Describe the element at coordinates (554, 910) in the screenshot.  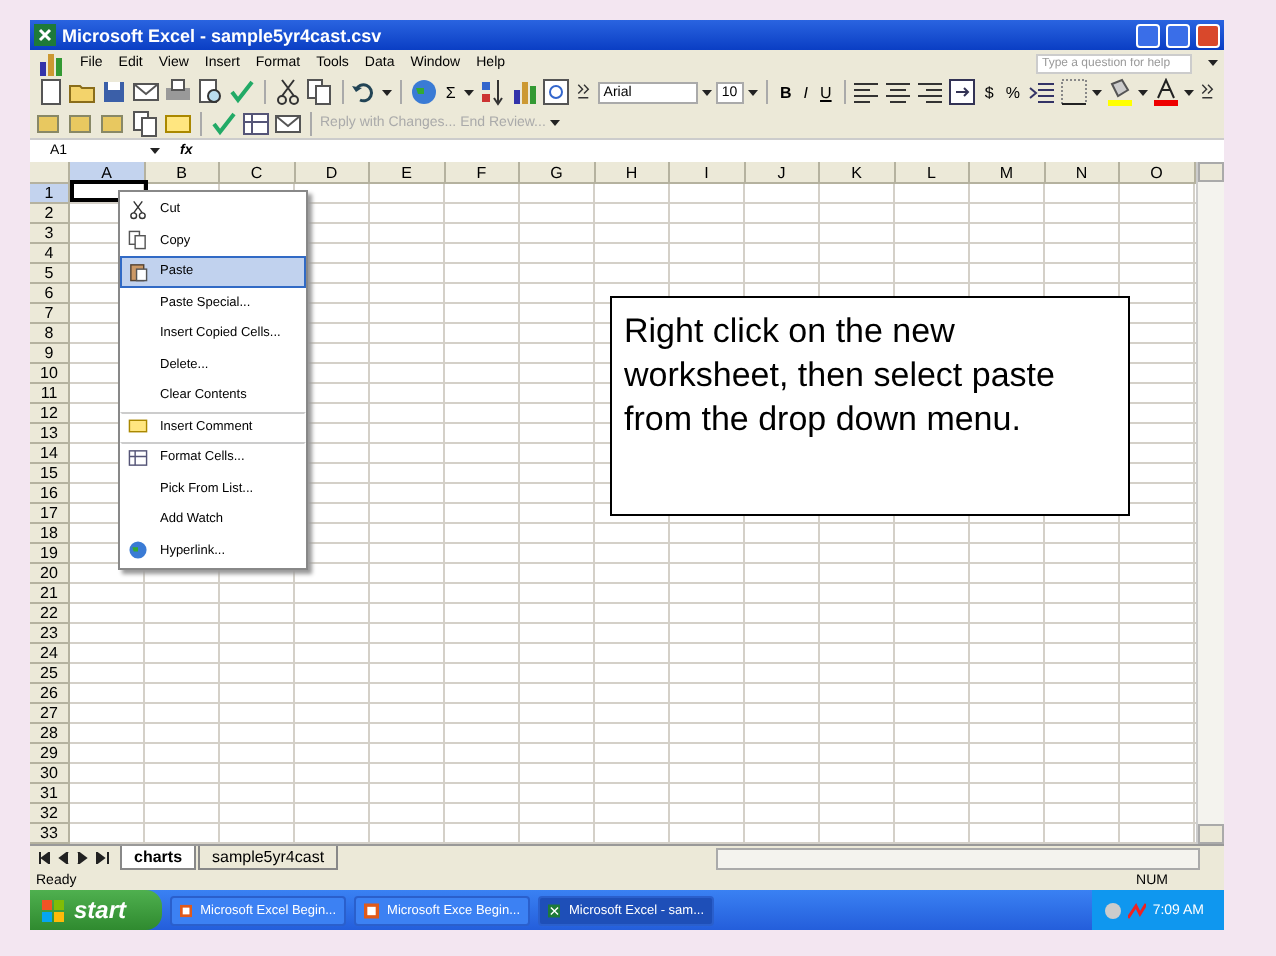
I see `spreadsheet-icon` at that location.